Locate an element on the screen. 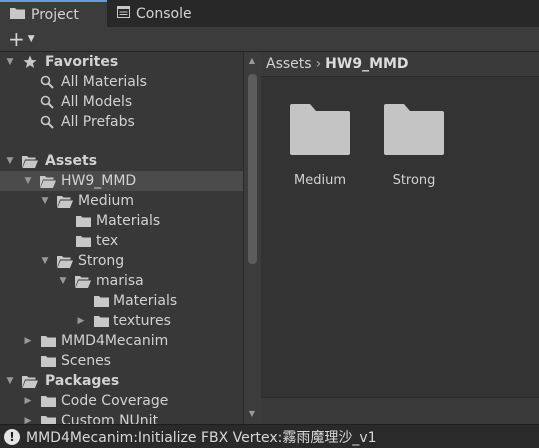 This screenshot has width=539, height=448. asset-browser-footer is located at coordinates (400, 411).